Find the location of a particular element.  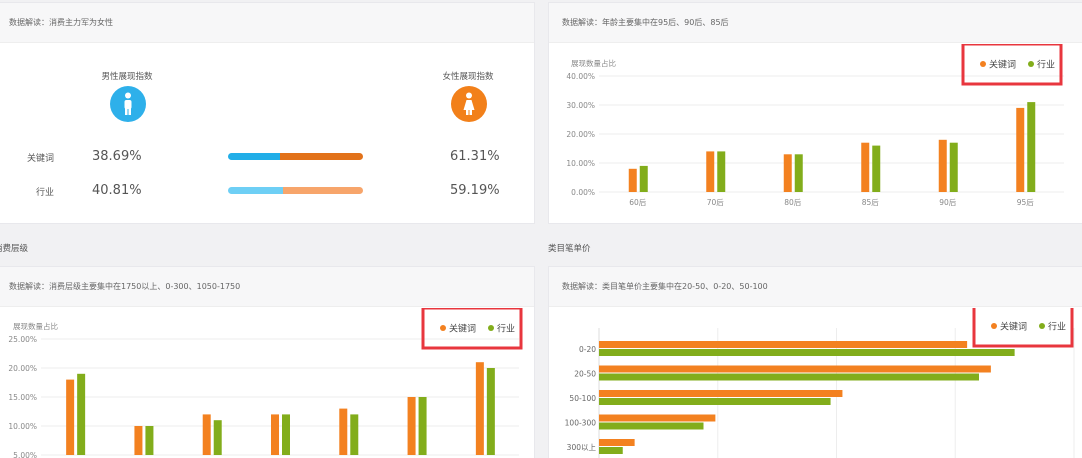

x-tick-label: 95后 is located at coordinates (1026, 202).